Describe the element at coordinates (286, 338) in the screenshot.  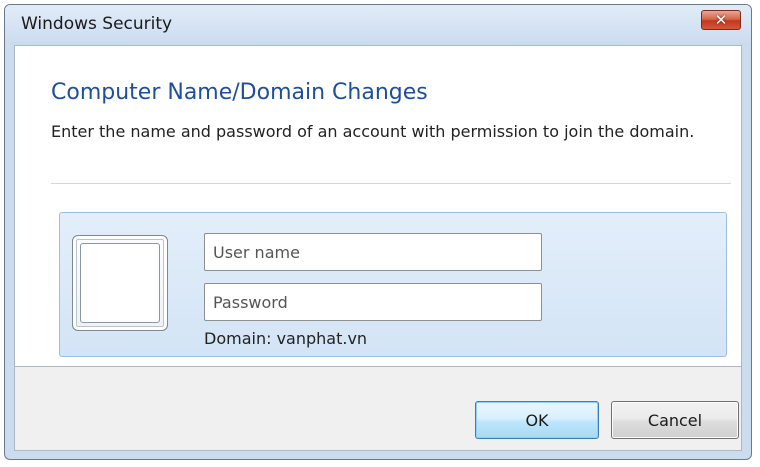
I see `domain-label: Domain: vanphat.vn` at that location.